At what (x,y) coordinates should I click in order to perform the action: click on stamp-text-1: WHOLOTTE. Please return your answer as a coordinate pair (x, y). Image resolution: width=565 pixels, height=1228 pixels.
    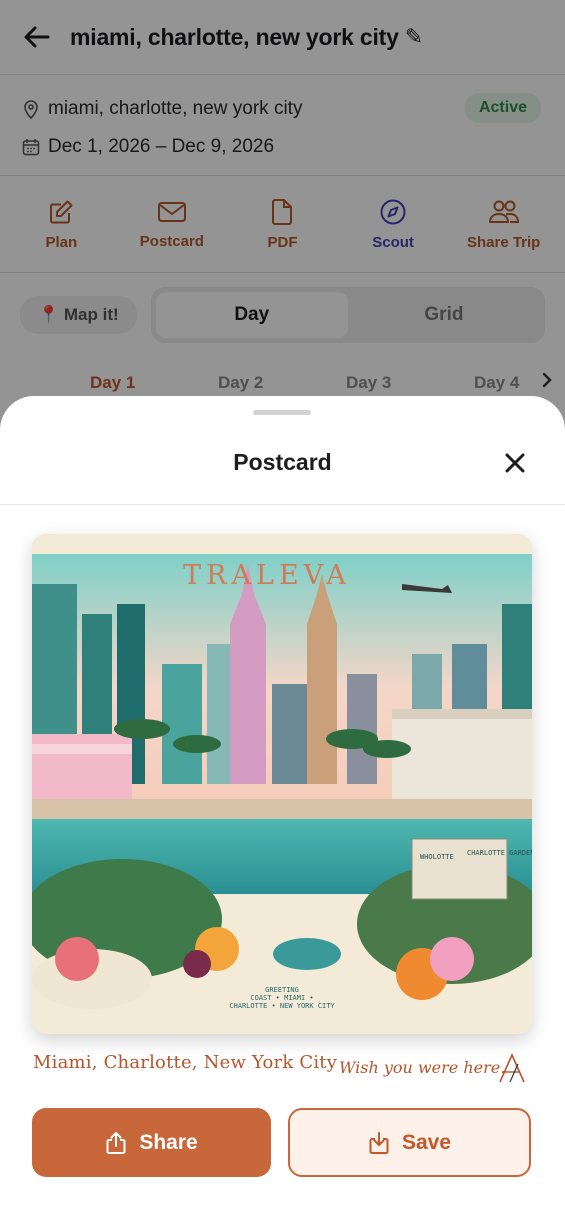
    Looking at the image, I should click on (437, 857).